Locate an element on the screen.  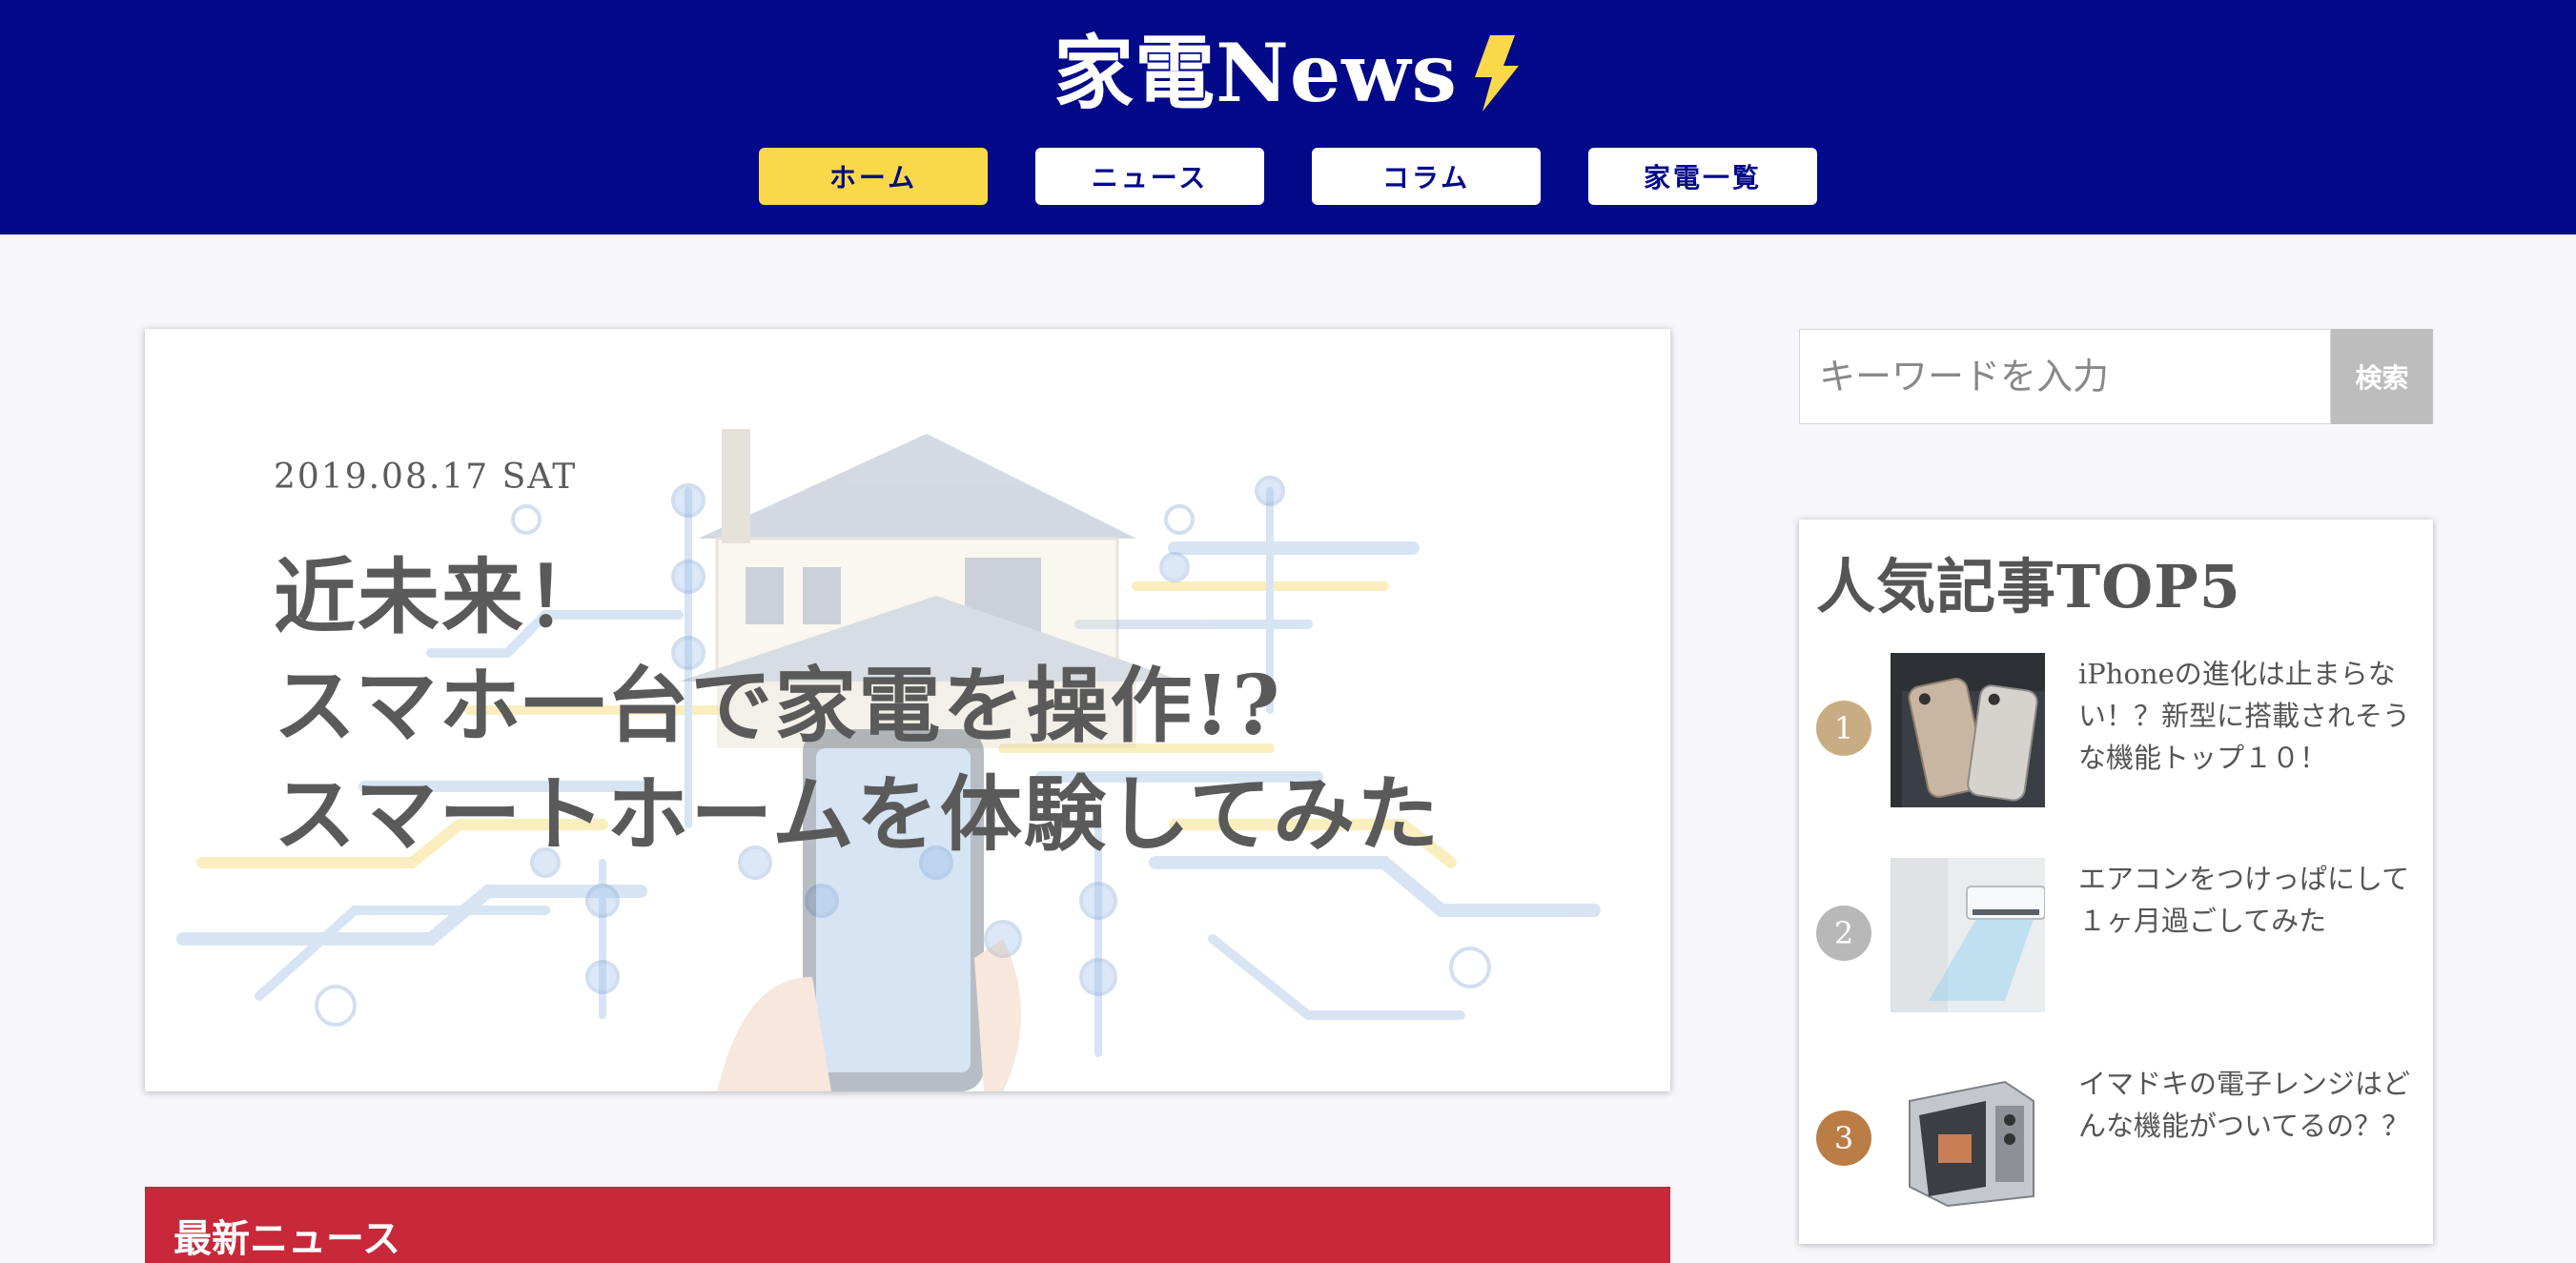
logo-text: 家電News is located at coordinates (1256, 73).